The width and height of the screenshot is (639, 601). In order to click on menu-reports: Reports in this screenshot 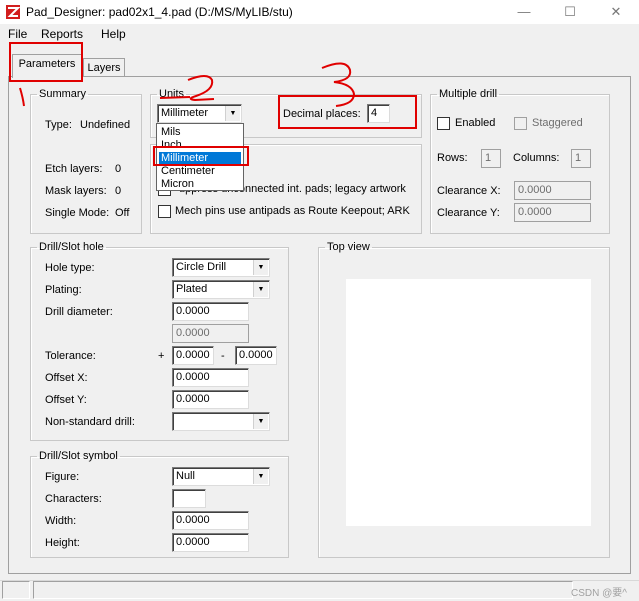, I will do `click(62, 34)`.